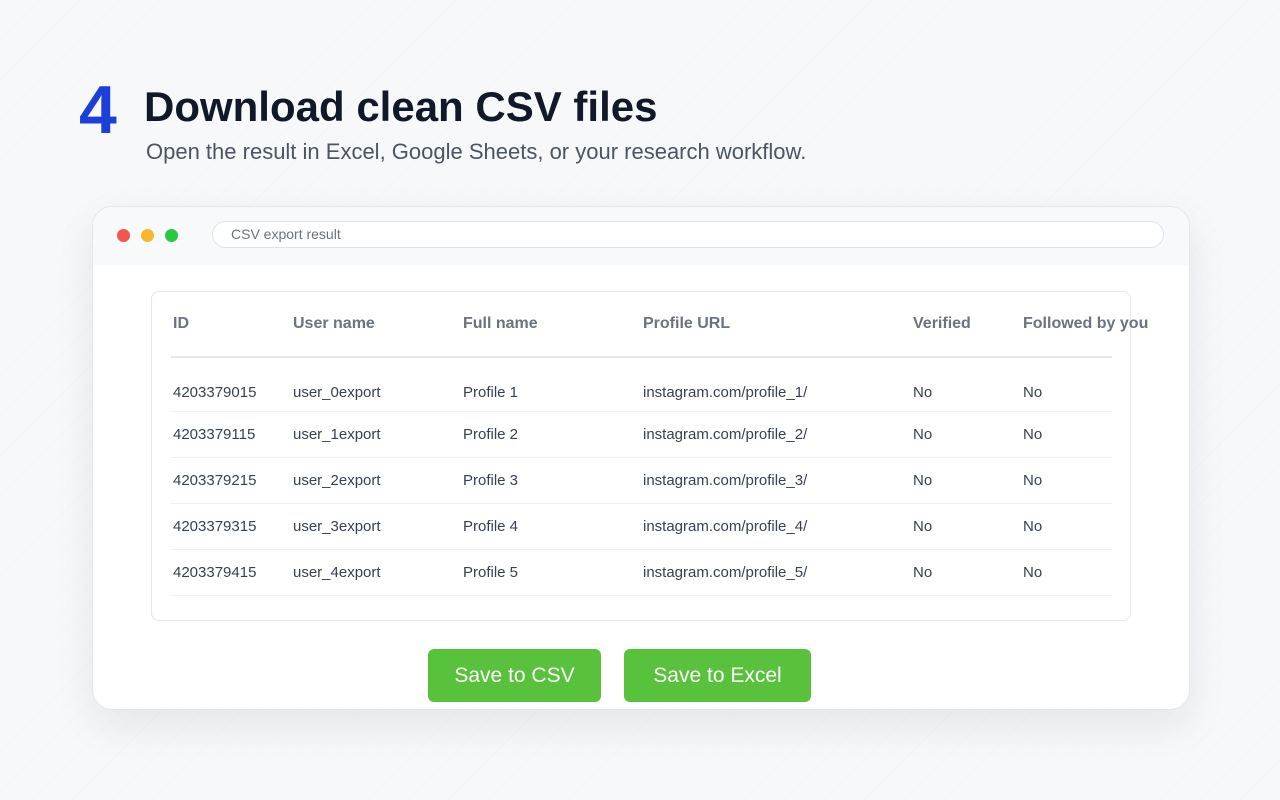 This screenshot has width=1280, height=800. I want to click on cell-id: 4203379015, so click(231, 384).